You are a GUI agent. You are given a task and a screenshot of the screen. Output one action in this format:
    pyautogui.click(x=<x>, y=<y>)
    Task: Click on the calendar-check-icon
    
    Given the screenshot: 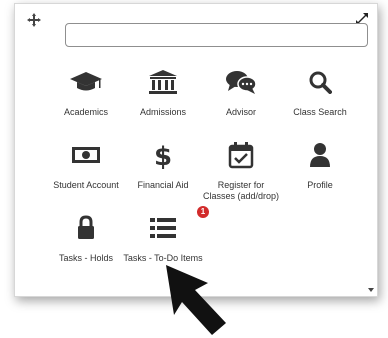 What is the action you would take?
    pyautogui.click(x=241, y=155)
    